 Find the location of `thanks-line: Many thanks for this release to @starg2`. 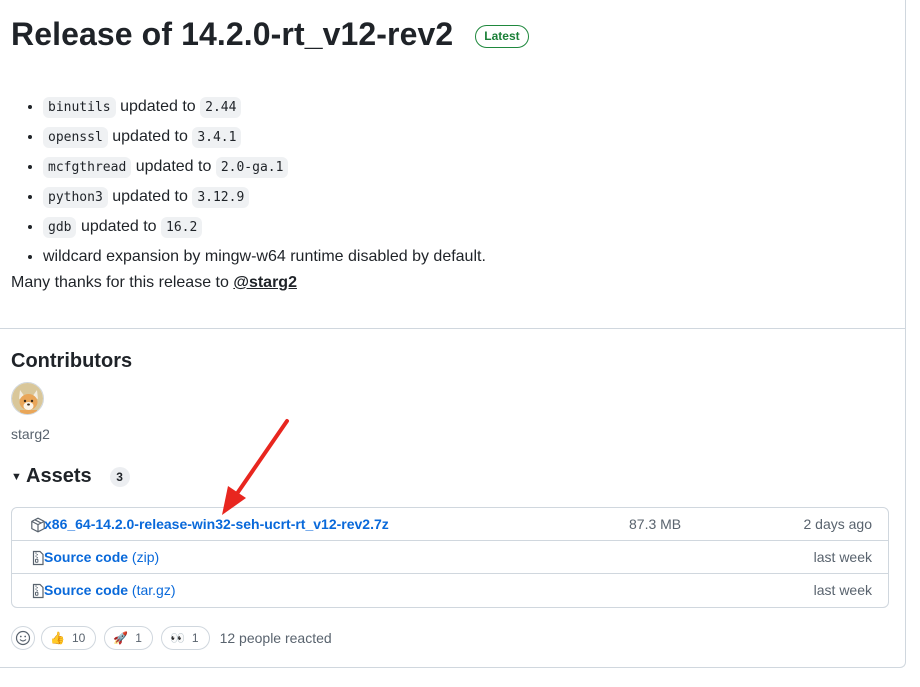

thanks-line: Many thanks for this release to @starg2 is located at coordinates (154, 283).